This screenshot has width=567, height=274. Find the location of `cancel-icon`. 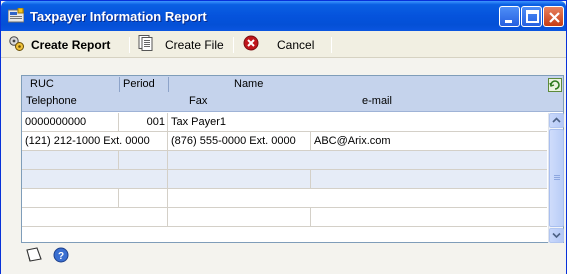

cancel-icon is located at coordinates (251, 44).